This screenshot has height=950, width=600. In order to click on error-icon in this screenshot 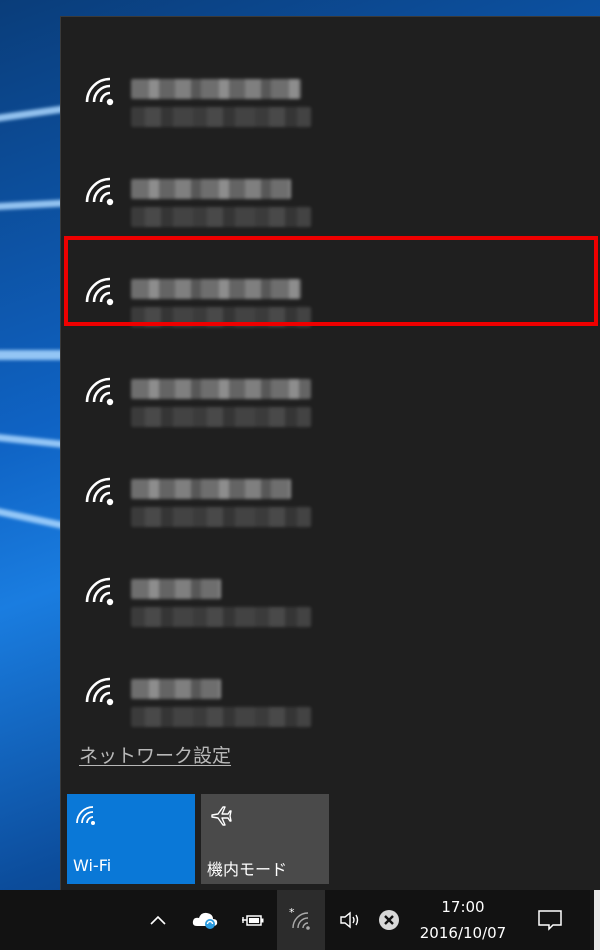, I will do `click(389, 920)`.